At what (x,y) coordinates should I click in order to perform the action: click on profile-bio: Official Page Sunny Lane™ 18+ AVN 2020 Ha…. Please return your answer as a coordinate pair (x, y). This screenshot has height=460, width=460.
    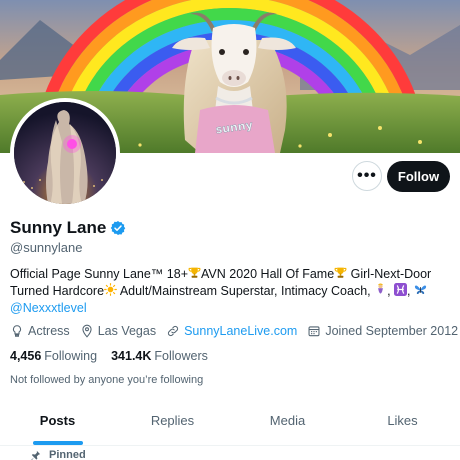
    Looking at the image, I should click on (232, 291).